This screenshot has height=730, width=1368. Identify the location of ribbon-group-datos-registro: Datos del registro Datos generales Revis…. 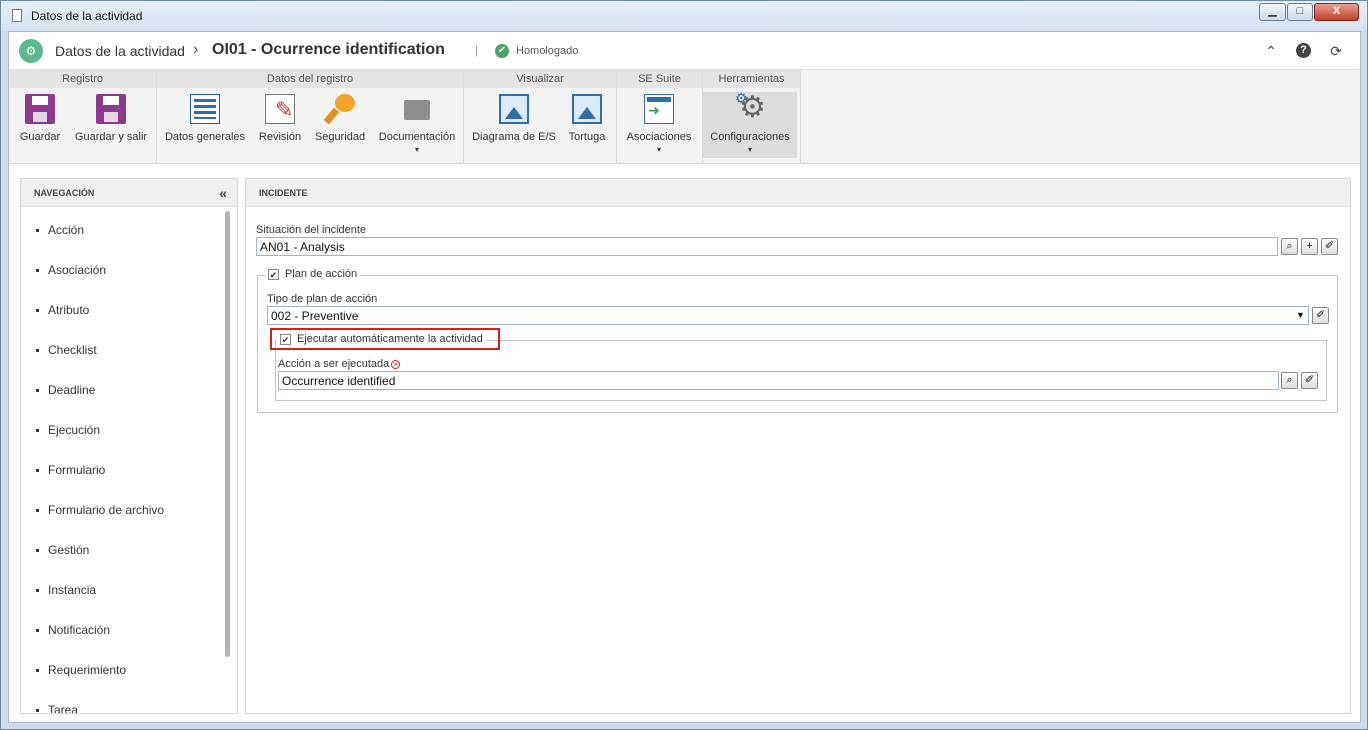
(310, 117).